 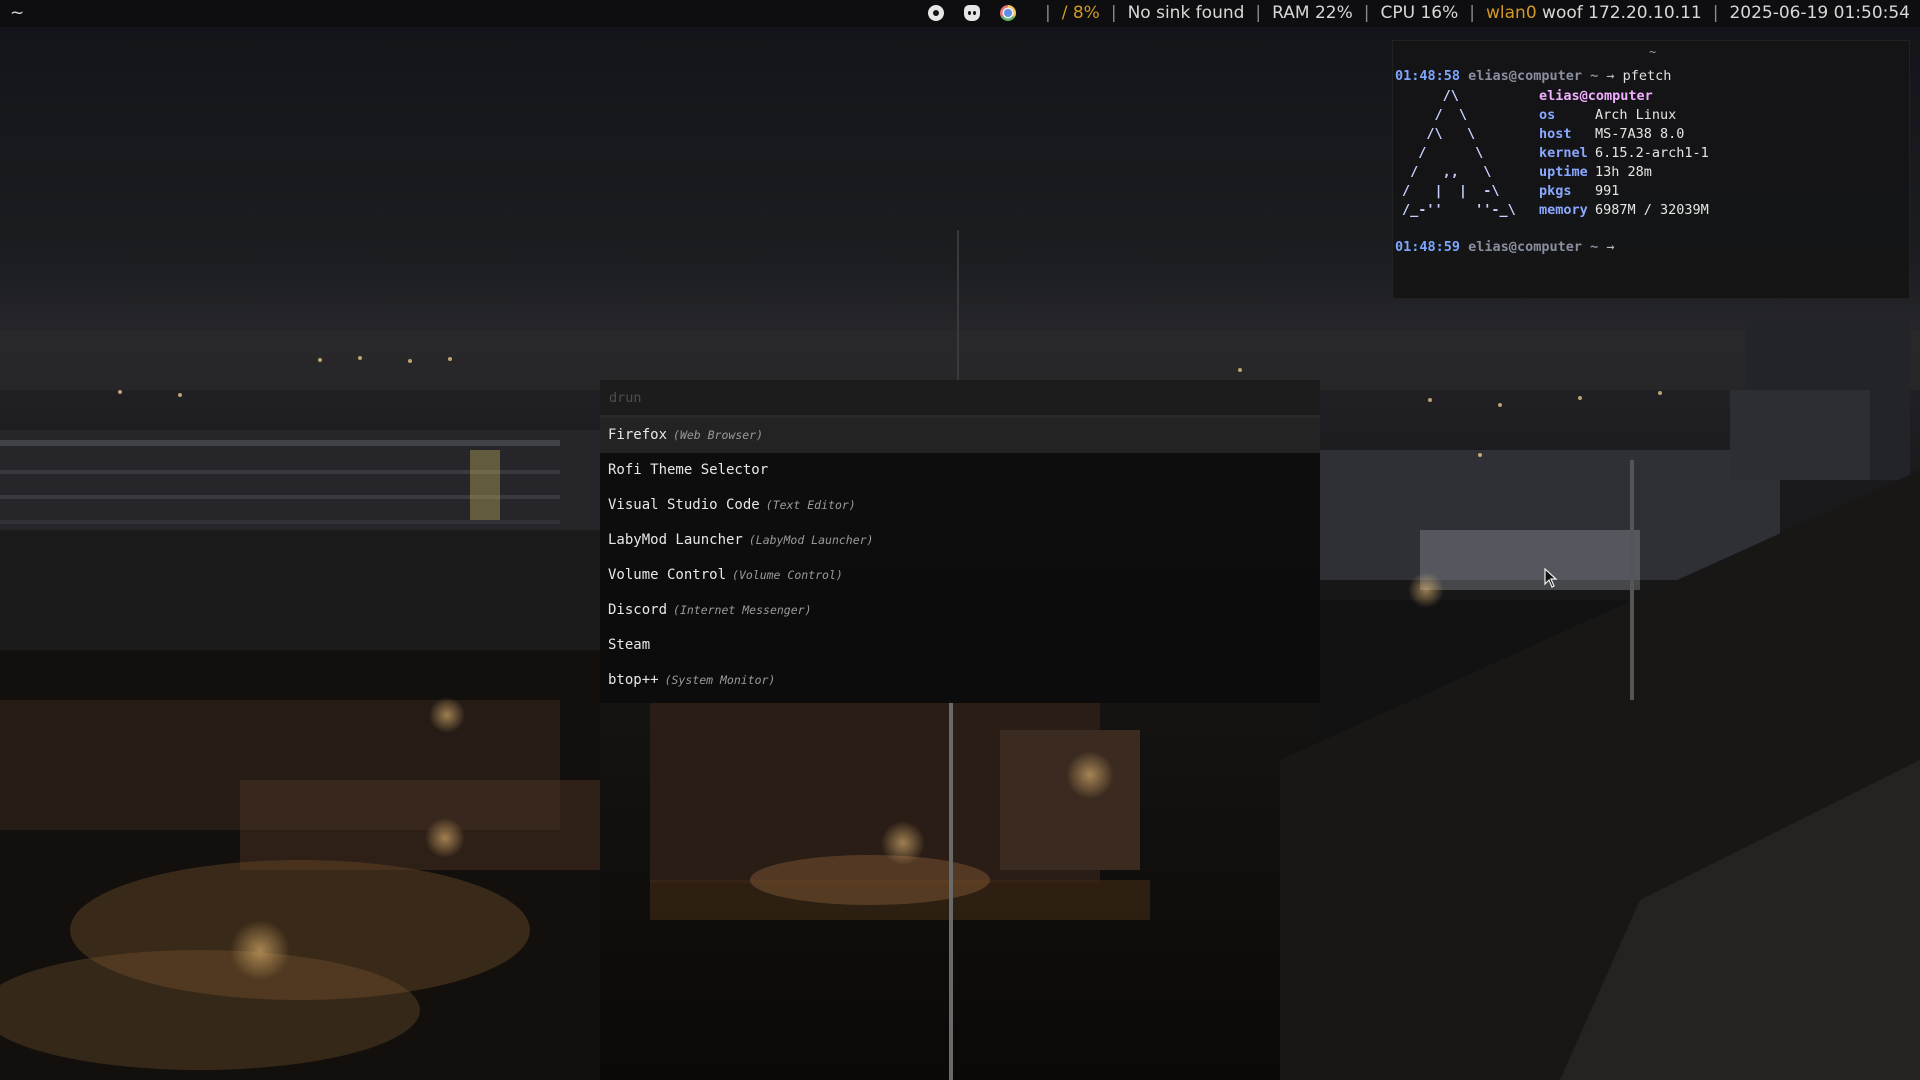 I want to click on app-item-firefox: Firefox (Web Browser), so click(x=960, y=435).